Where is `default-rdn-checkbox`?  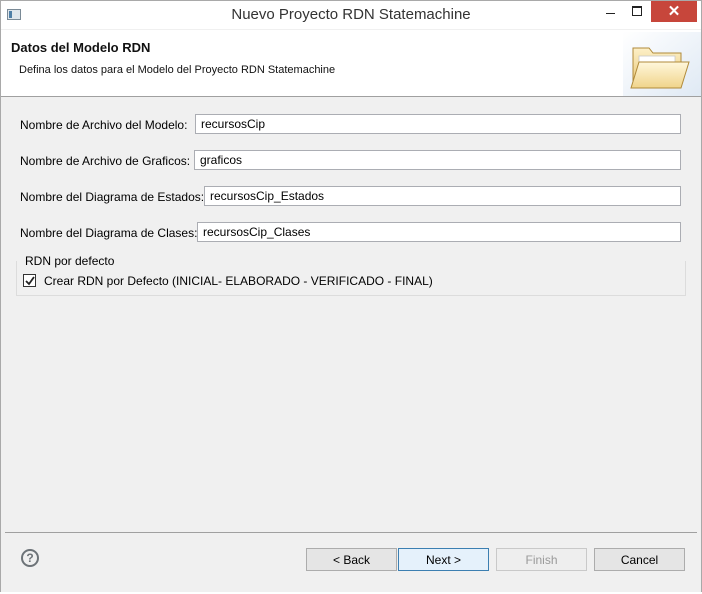 default-rdn-checkbox is located at coordinates (29, 280).